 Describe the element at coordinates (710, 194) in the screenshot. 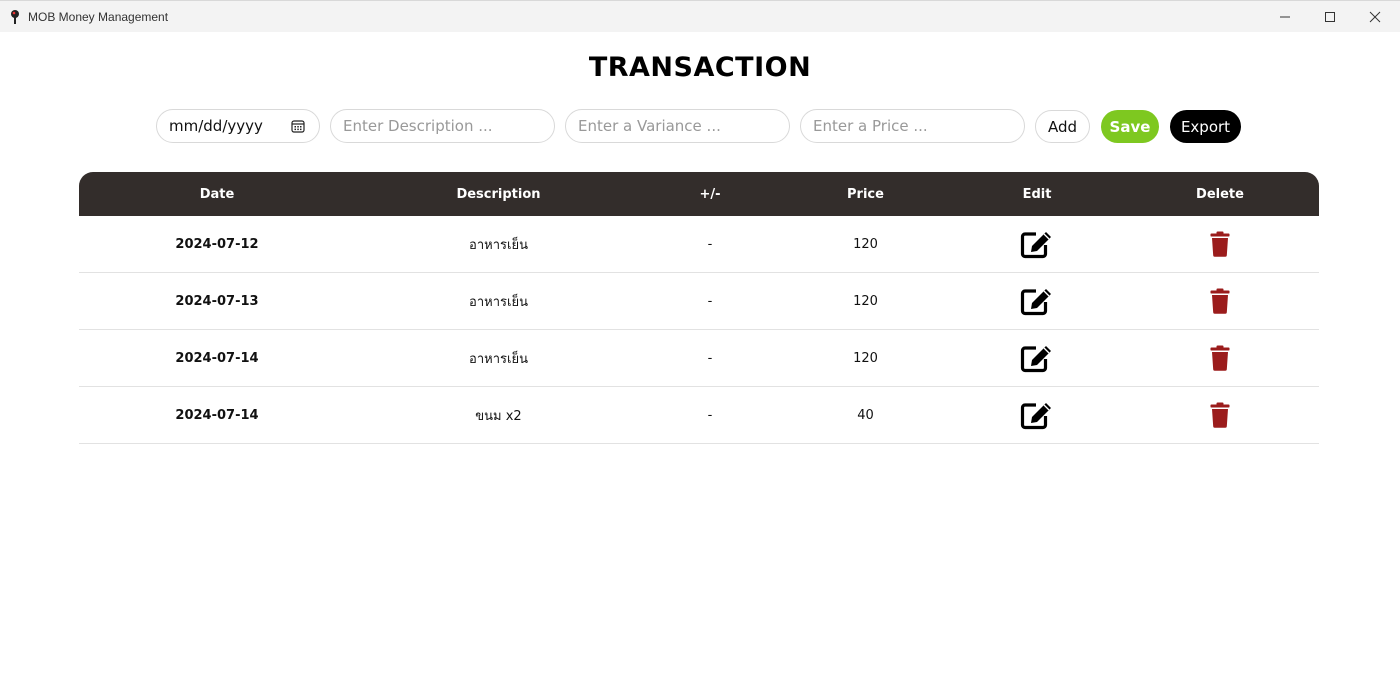

I see `header-variance: +/-` at that location.